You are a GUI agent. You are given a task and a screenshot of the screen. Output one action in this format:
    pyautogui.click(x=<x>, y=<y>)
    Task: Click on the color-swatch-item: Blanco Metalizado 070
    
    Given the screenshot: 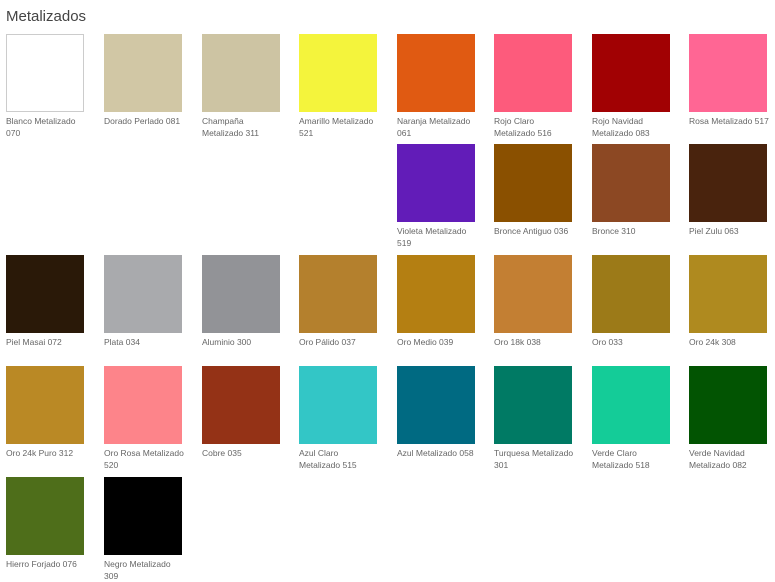 What is the action you would take?
    pyautogui.click(x=45, y=86)
    